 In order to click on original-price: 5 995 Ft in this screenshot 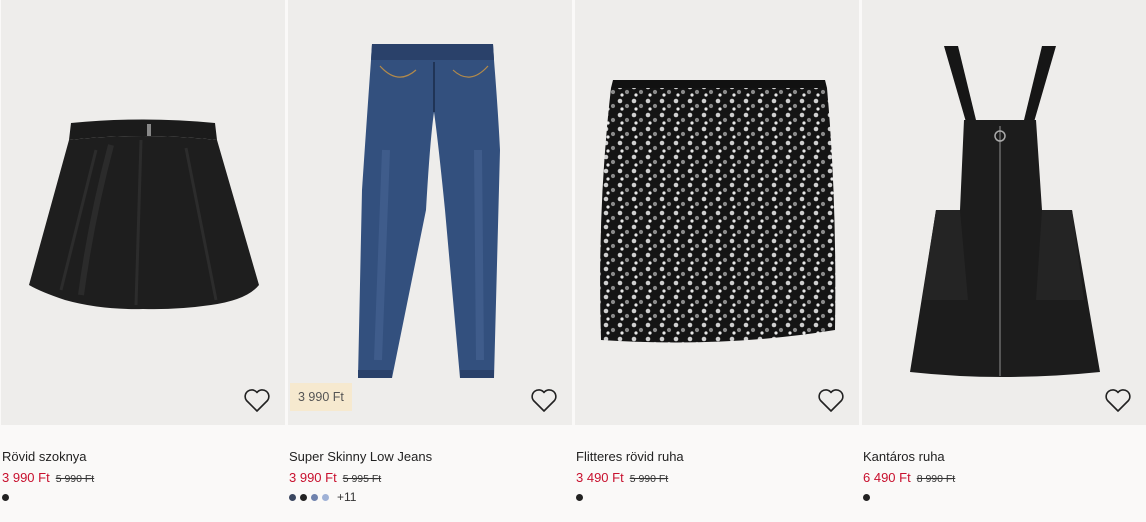, I will do `click(362, 479)`.